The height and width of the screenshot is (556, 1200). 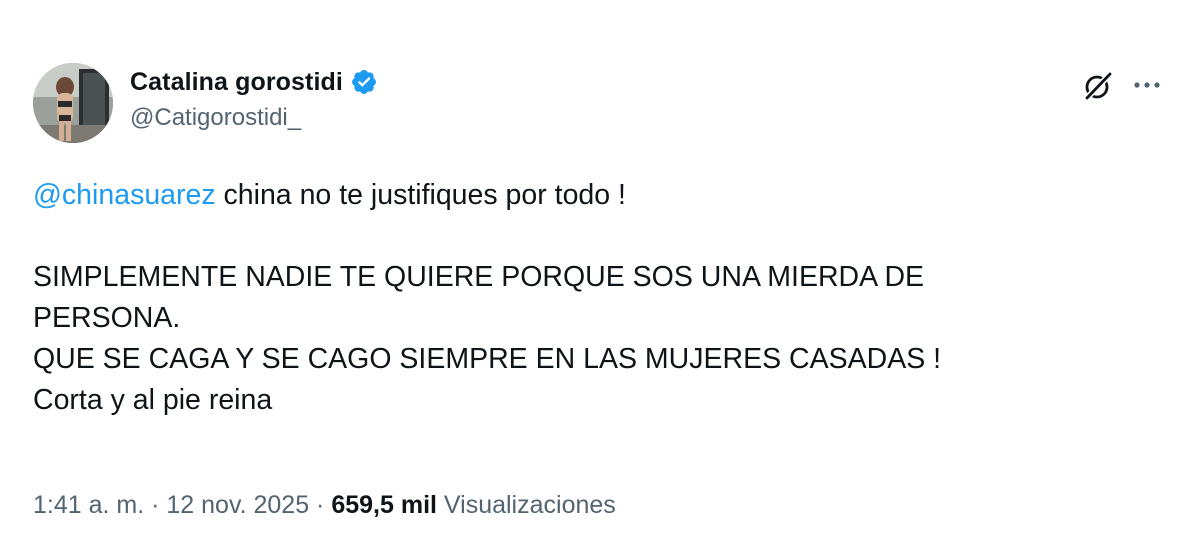 I want to click on avatar-photo, so click(x=73, y=103).